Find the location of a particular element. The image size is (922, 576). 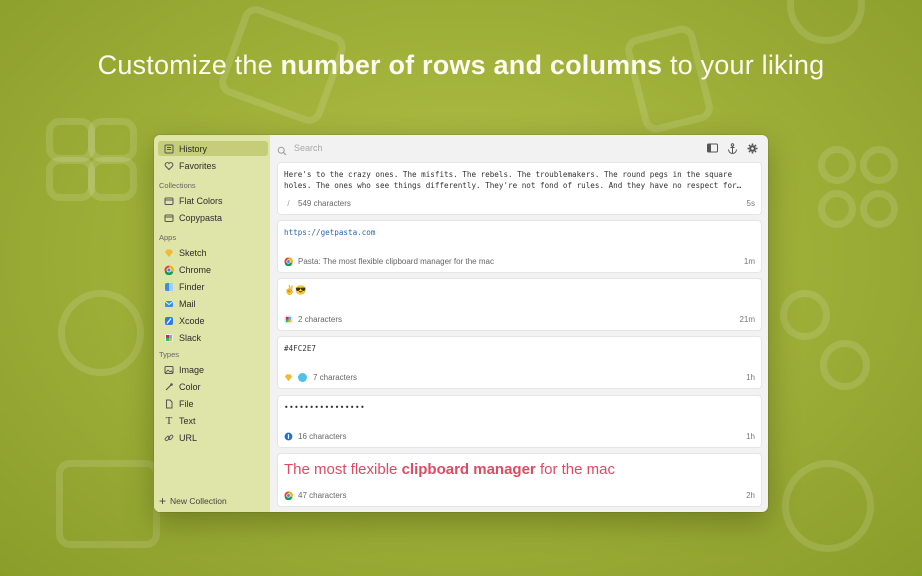

headline-post: to your liking is located at coordinates (747, 65).